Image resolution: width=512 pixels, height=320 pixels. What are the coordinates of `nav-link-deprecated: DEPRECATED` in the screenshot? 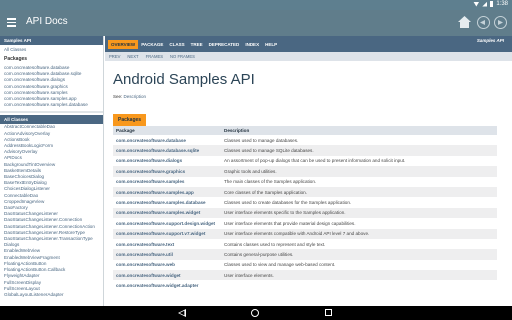 It's located at (224, 44).